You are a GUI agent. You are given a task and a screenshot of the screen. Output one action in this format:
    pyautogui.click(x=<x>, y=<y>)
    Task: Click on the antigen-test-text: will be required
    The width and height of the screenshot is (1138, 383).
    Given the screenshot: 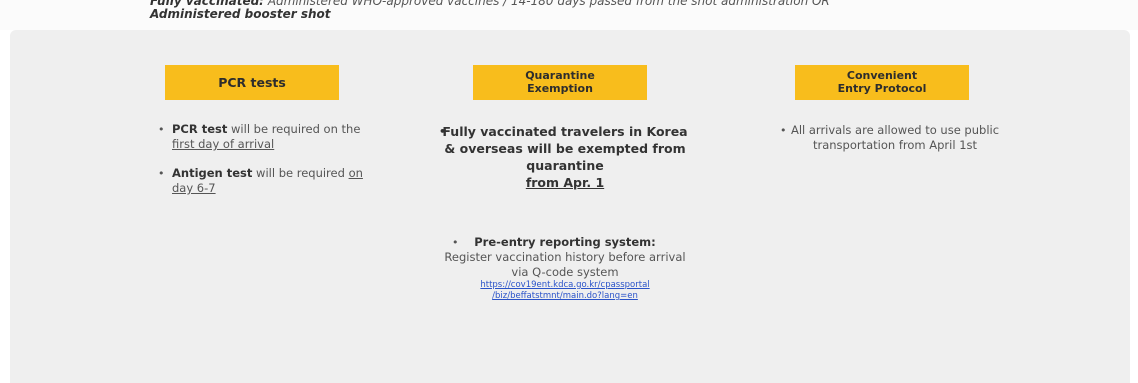 What is the action you would take?
    pyautogui.click(x=300, y=173)
    